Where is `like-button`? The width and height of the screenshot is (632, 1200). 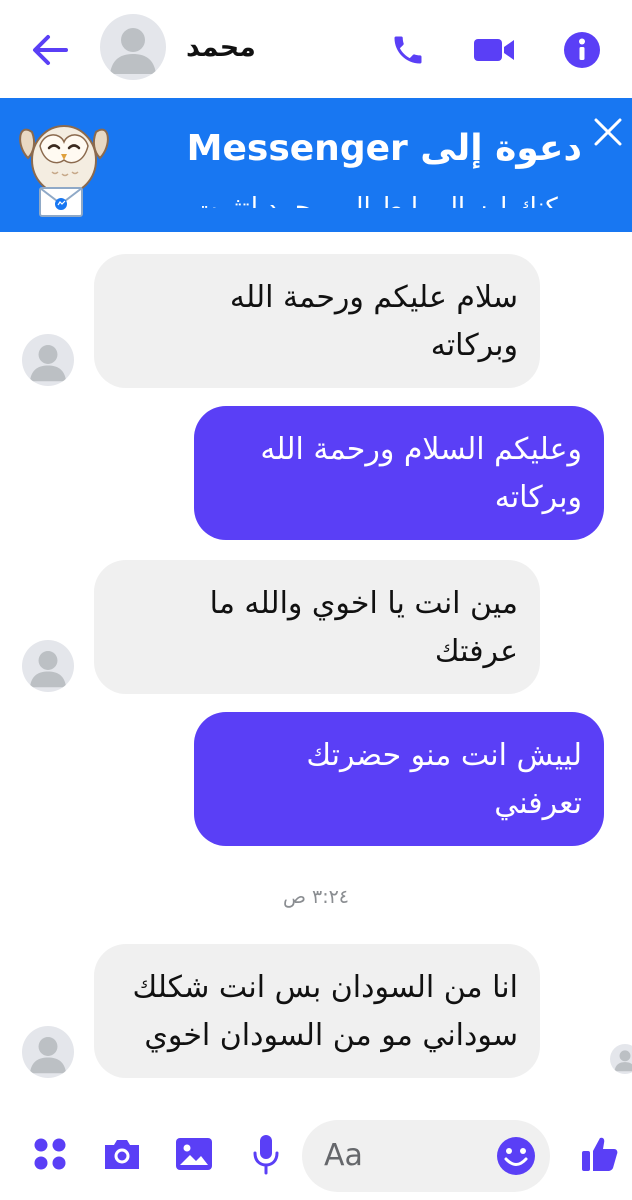
like-button is located at coordinates (600, 1154).